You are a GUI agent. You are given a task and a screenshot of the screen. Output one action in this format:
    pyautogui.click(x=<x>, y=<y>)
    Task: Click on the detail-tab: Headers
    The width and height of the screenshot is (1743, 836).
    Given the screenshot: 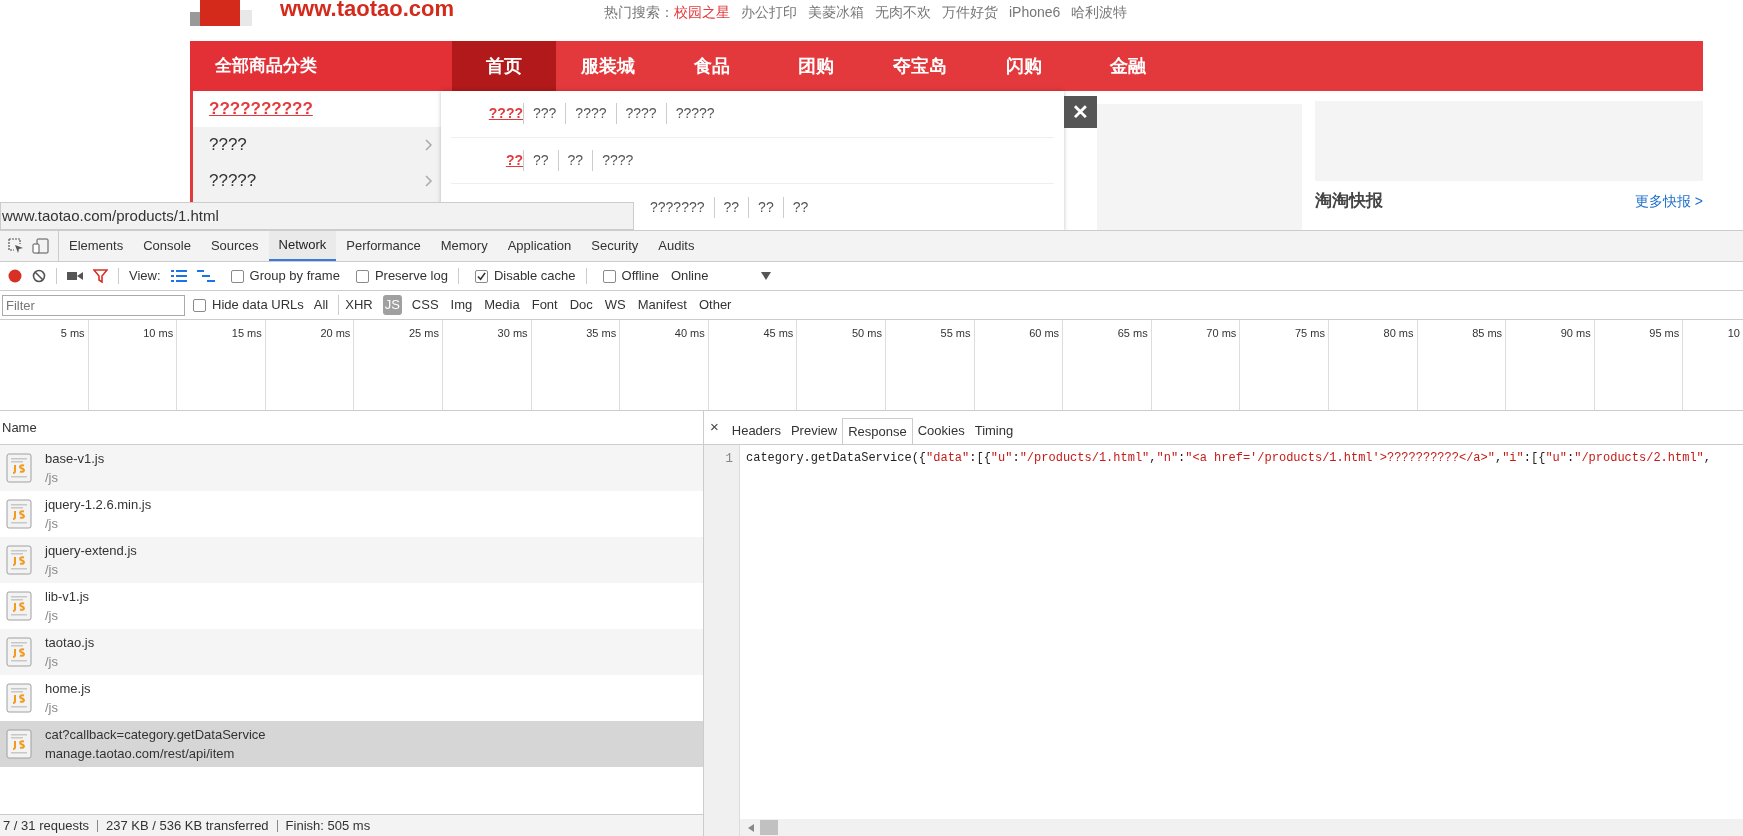 What is the action you would take?
    pyautogui.click(x=756, y=431)
    